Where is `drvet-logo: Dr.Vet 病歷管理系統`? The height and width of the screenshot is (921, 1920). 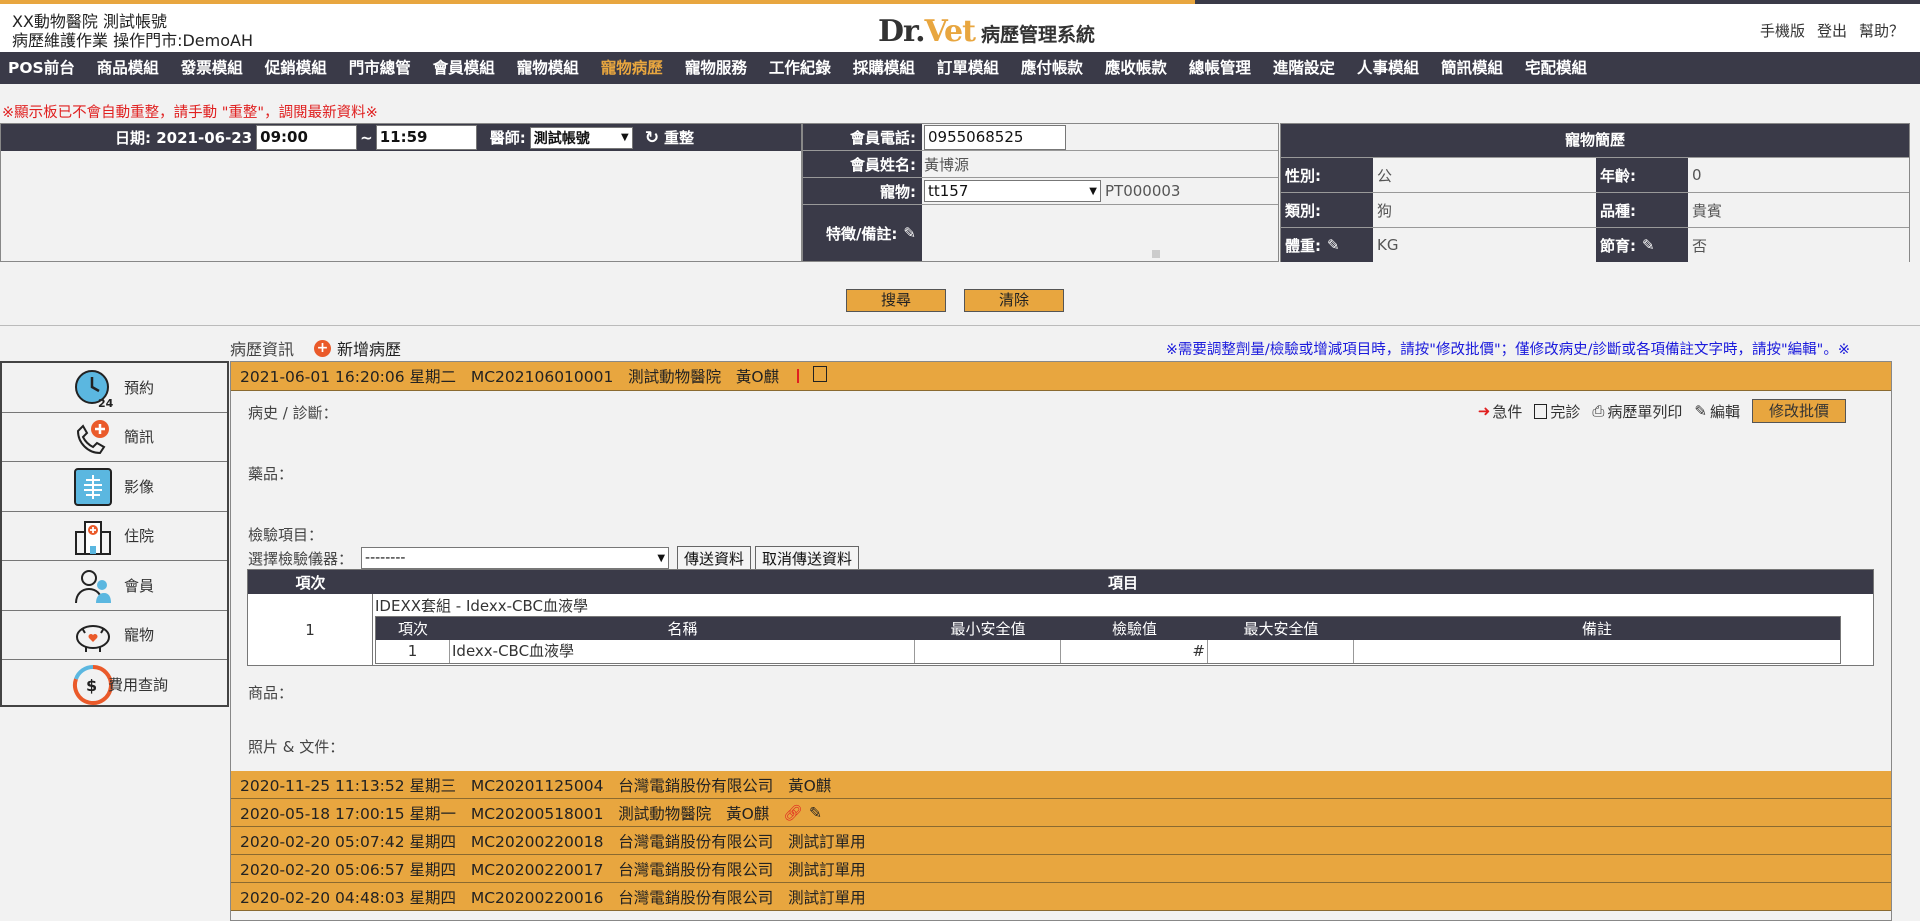
drvet-logo: Dr.Vet 病歷管理系統 is located at coordinates (986, 31).